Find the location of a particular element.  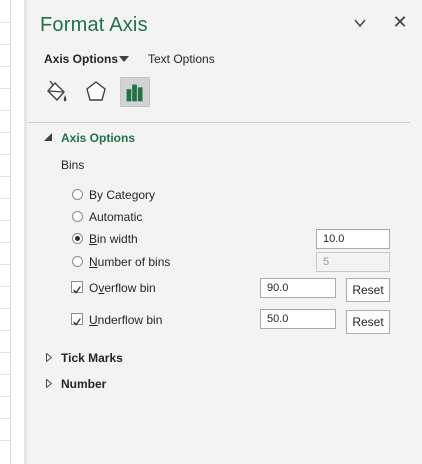

label-number-of-bins: Number of bins is located at coordinates (129, 262).